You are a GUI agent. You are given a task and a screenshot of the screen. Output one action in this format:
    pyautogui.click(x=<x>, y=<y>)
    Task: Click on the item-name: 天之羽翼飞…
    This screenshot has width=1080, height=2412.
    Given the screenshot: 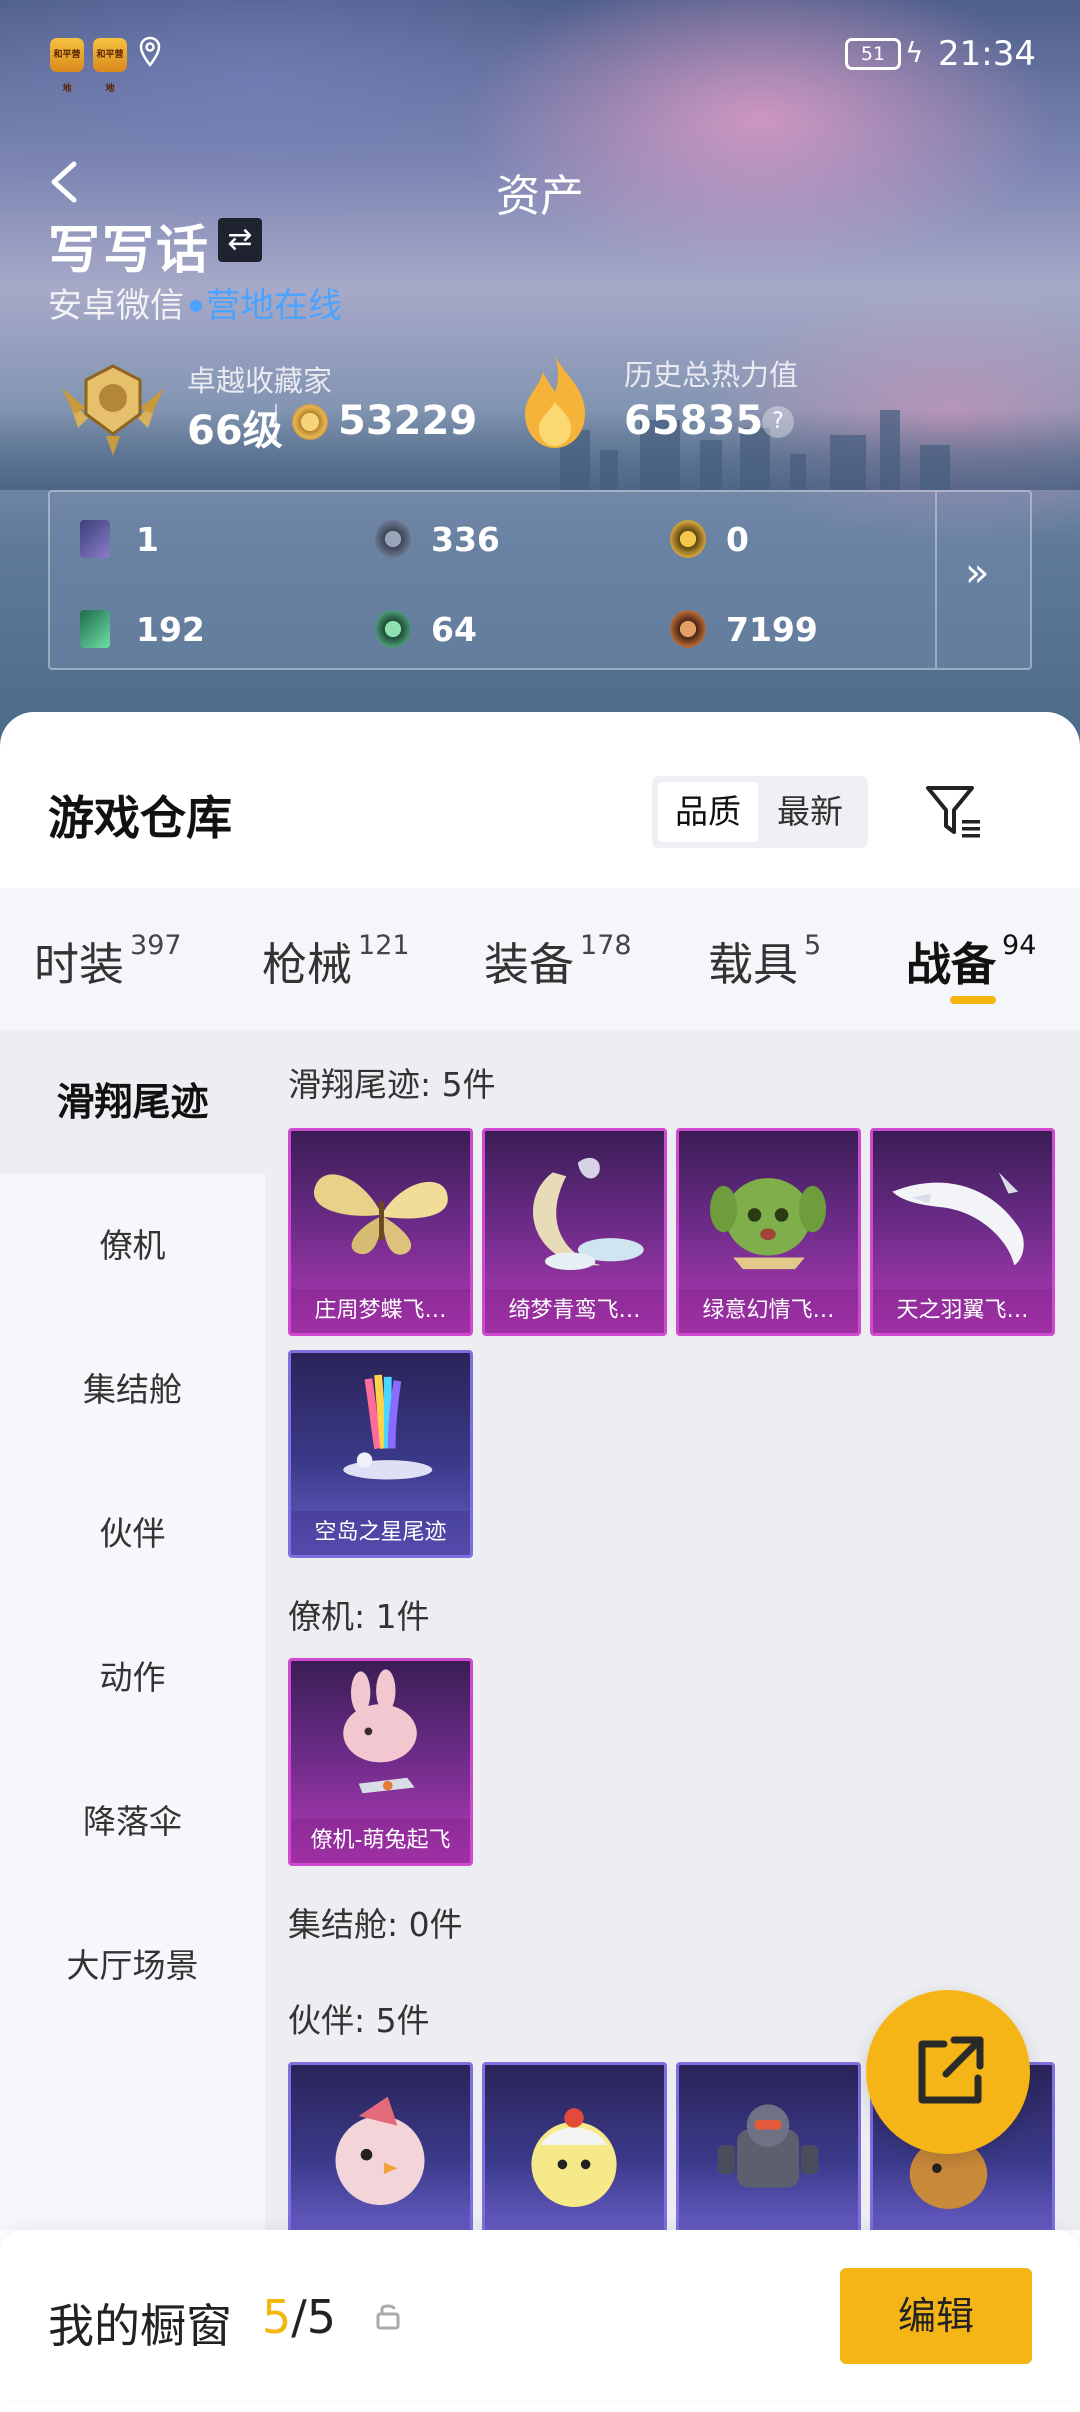 What is the action you would take?
    pyautogui.click(x=962, y=1311)
    